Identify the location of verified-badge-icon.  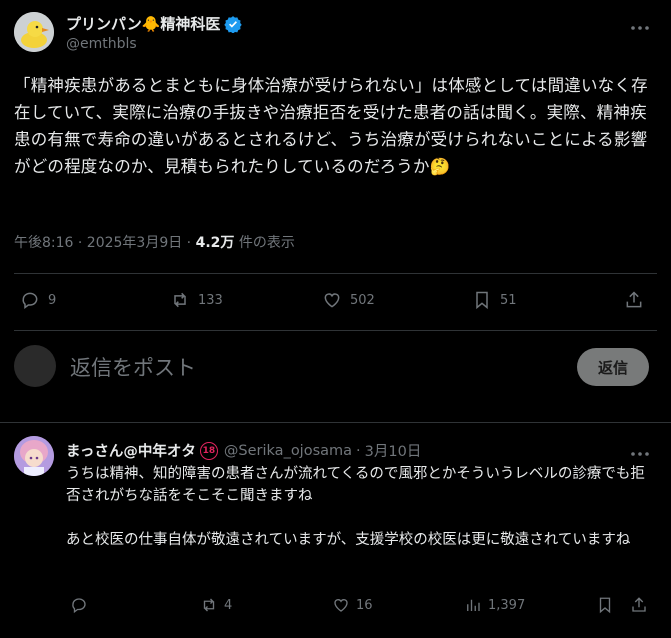
(233, 24).